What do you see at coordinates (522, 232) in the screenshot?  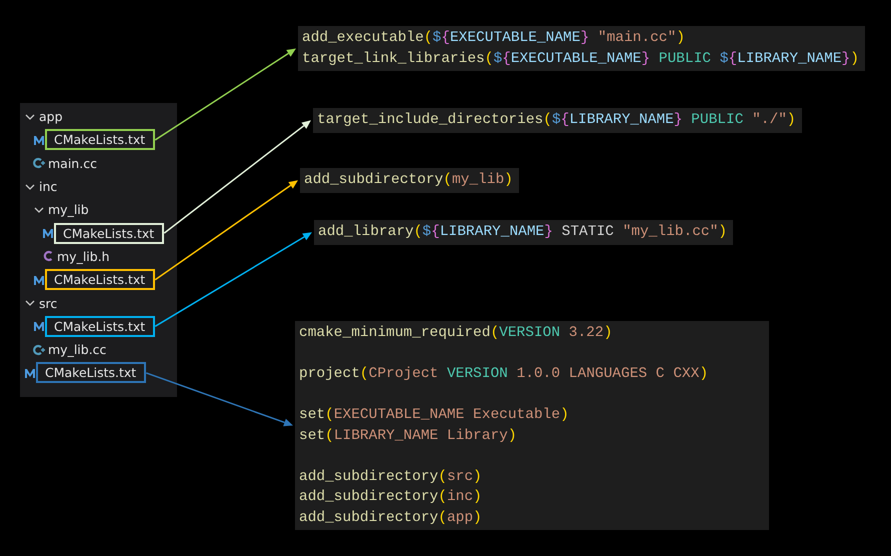 I see `code-line: add_library(${LIBRARY_NAME} STATIC "my_lib.cc")` at bounding box center [522, 232].